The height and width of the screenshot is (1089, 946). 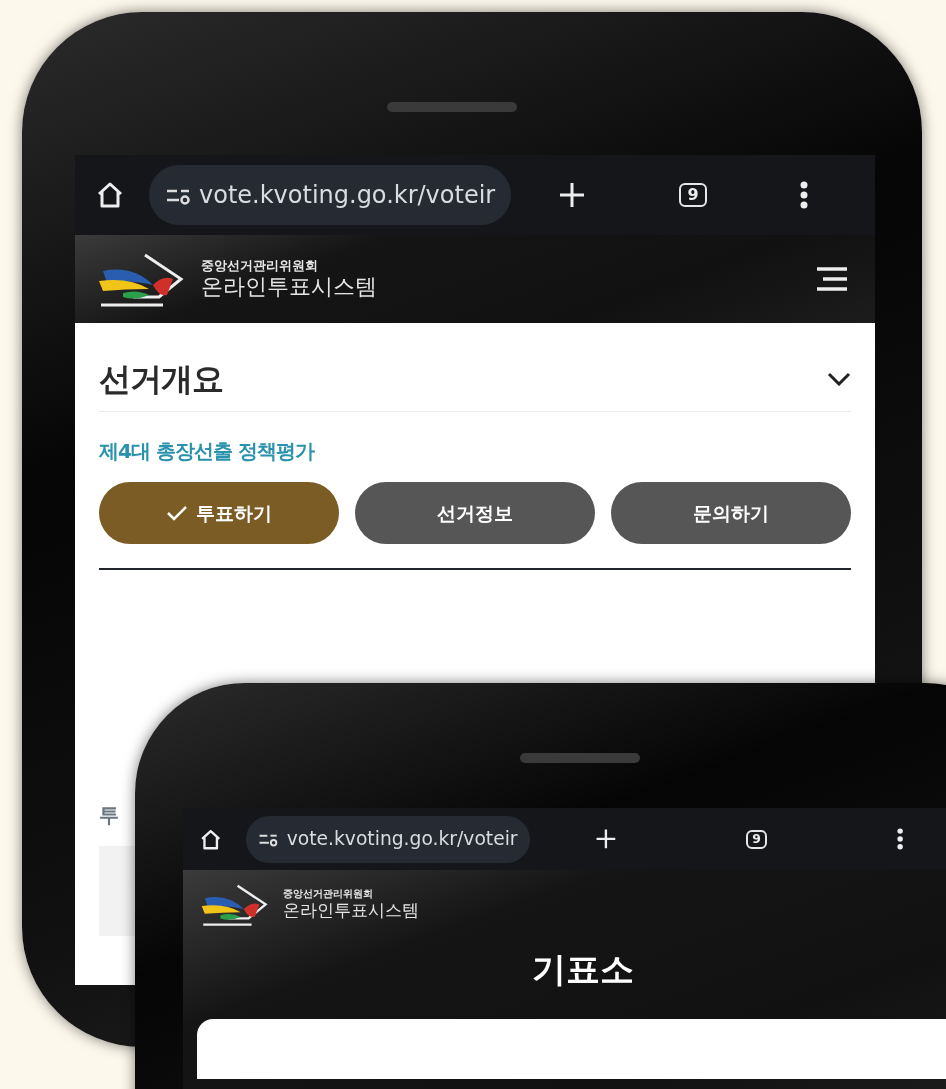 What do you see at coordinates (839, 379) in the screenshot?
I see `chevron-down-icon` at bounding box center [839, 379].